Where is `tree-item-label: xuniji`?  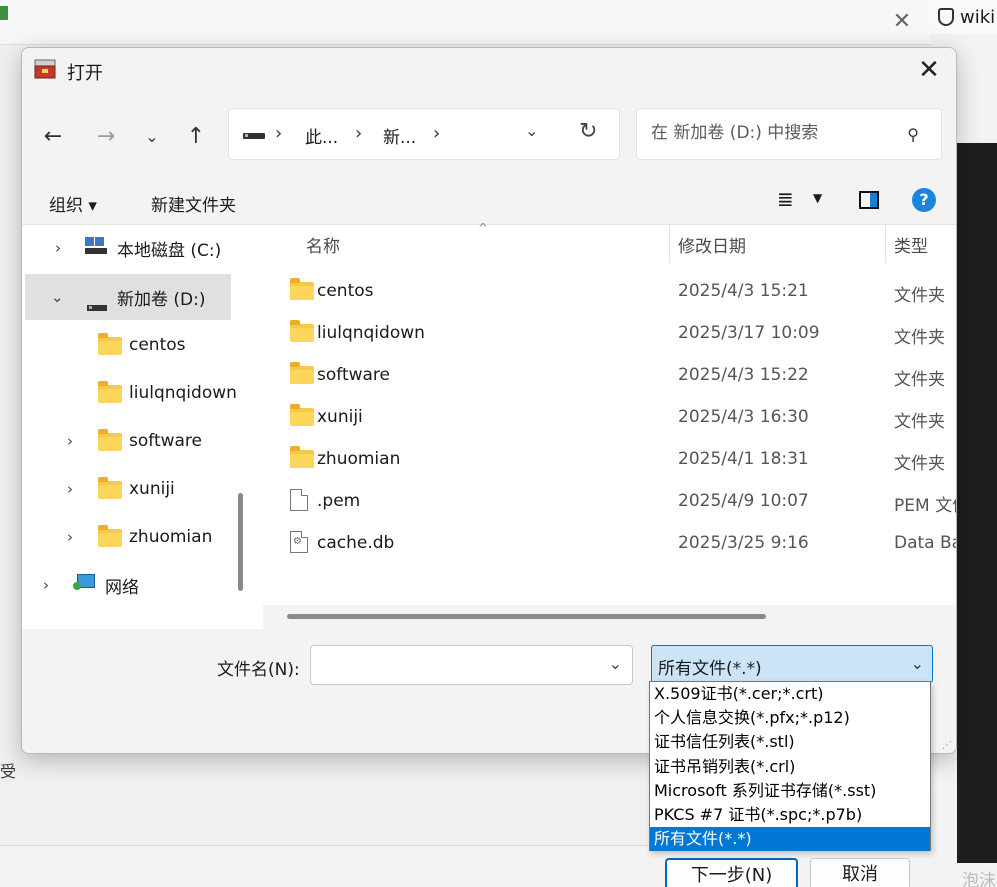 tree-item-label: xuniji is located at coordinates (152, 489).